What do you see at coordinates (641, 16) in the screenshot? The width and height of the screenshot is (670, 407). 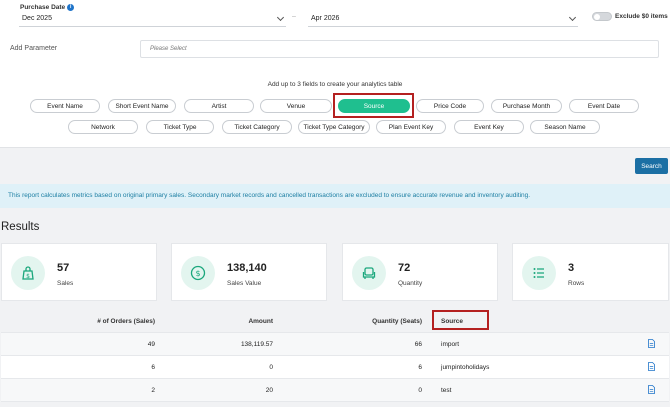 I see `exclude-zero-label: Exclude $0 items` at bounding box center [641, 16].